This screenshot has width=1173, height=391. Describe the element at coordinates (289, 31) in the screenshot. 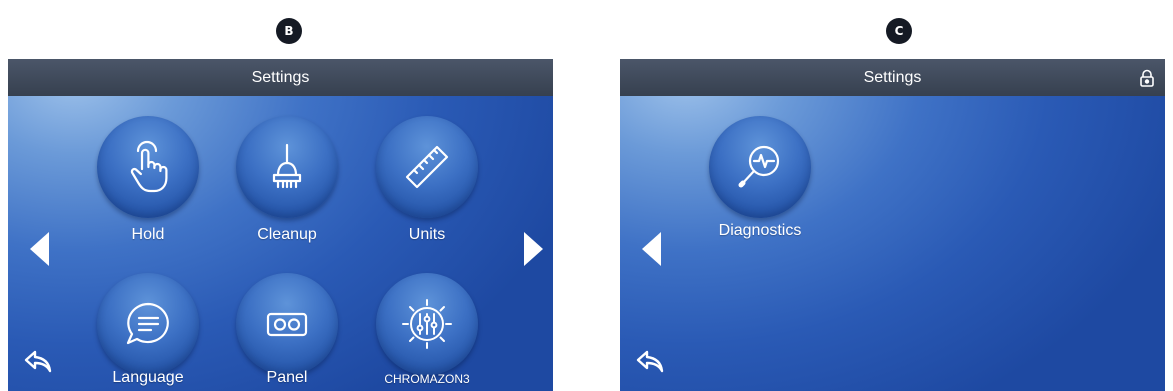

I see `panel-marker-b: B` at that location.